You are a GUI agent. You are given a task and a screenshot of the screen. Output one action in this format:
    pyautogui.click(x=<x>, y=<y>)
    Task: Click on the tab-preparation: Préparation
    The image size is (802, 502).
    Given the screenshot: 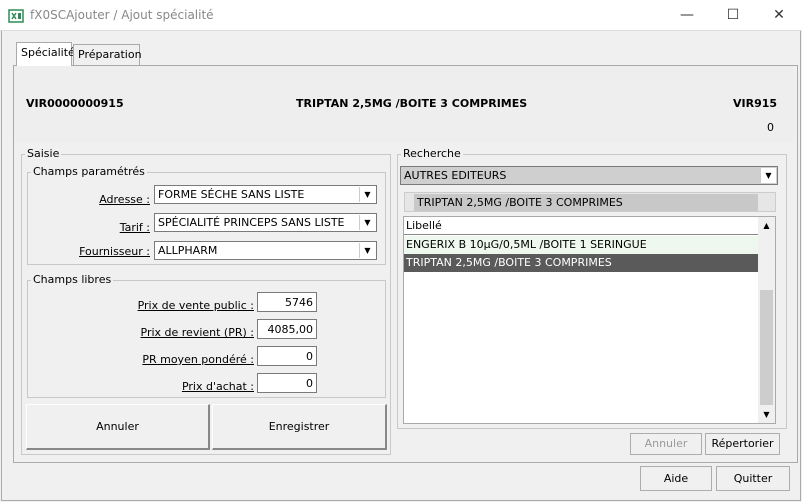 What is the action you would take?
    pyautogui.click(x=107, y=54)
    